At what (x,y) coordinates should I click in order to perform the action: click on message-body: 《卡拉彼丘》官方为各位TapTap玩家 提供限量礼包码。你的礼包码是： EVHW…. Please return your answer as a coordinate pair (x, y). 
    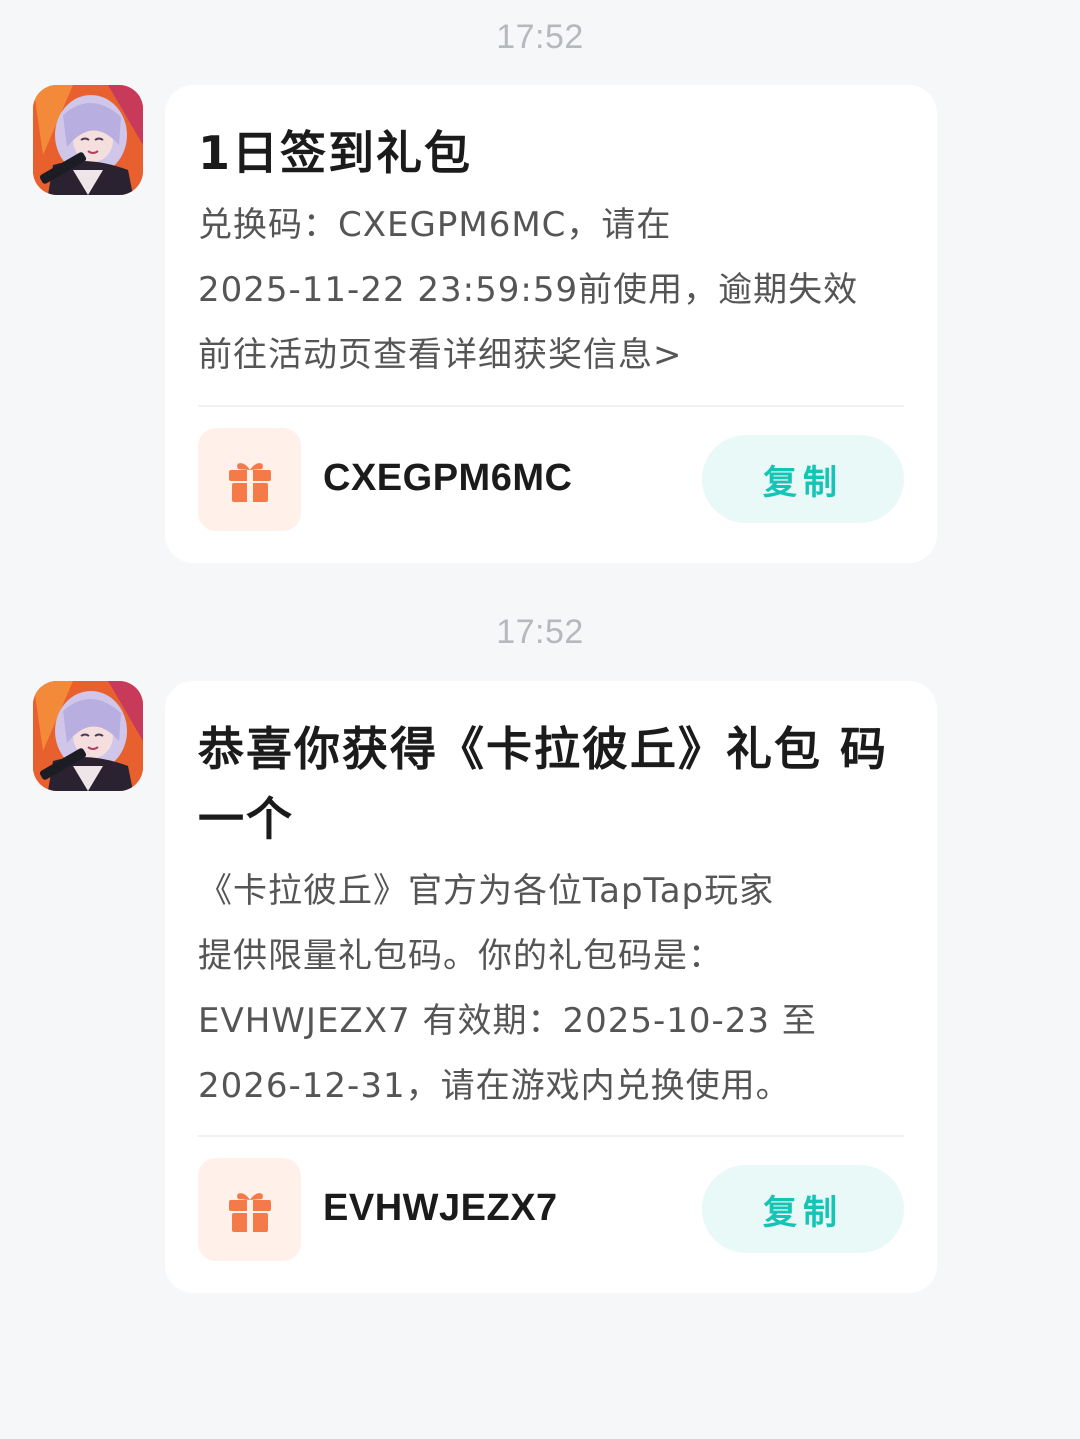
    Looking at the image, I should click on (553, 989).